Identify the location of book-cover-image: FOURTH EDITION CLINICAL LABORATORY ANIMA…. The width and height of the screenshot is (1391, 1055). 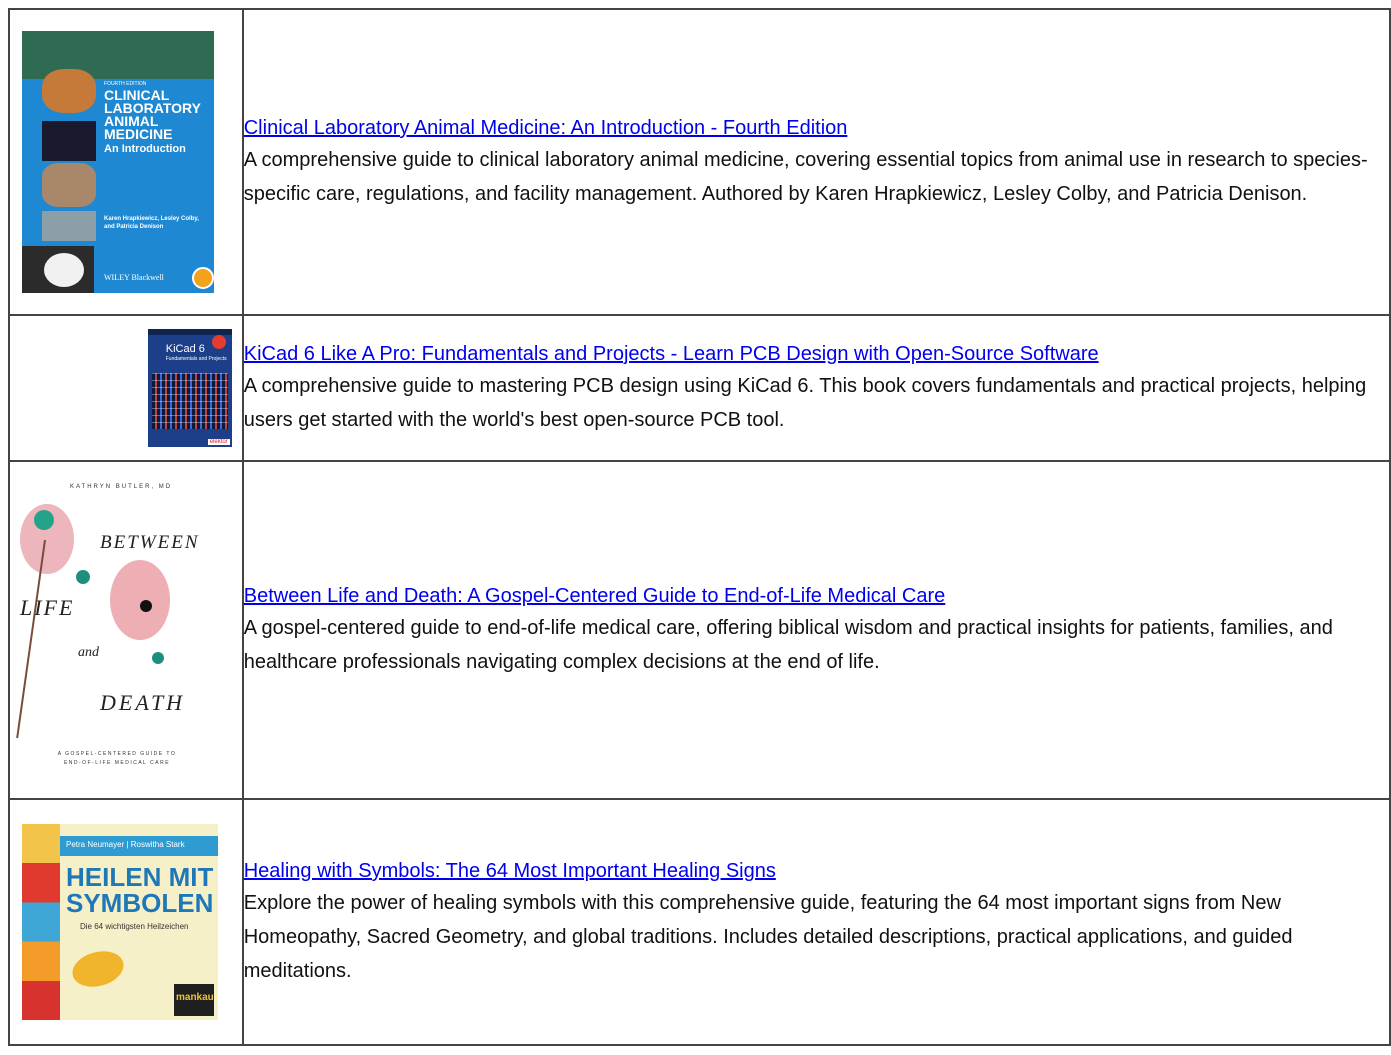
(118, 162).